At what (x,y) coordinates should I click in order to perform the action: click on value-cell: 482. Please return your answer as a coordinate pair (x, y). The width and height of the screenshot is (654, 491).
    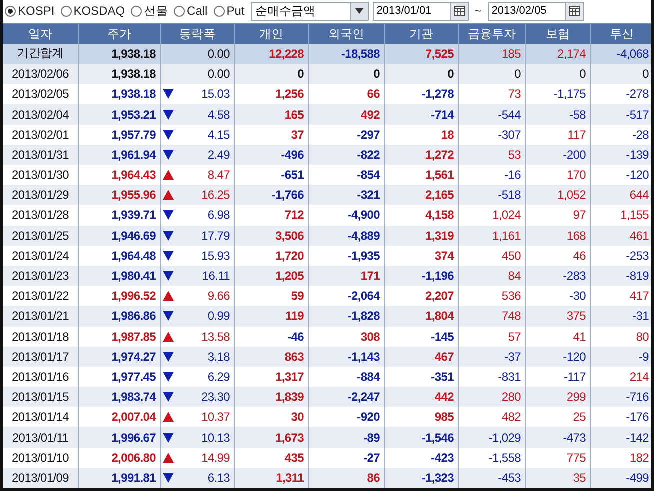
    Looking at the image, I should click on (492, 417).